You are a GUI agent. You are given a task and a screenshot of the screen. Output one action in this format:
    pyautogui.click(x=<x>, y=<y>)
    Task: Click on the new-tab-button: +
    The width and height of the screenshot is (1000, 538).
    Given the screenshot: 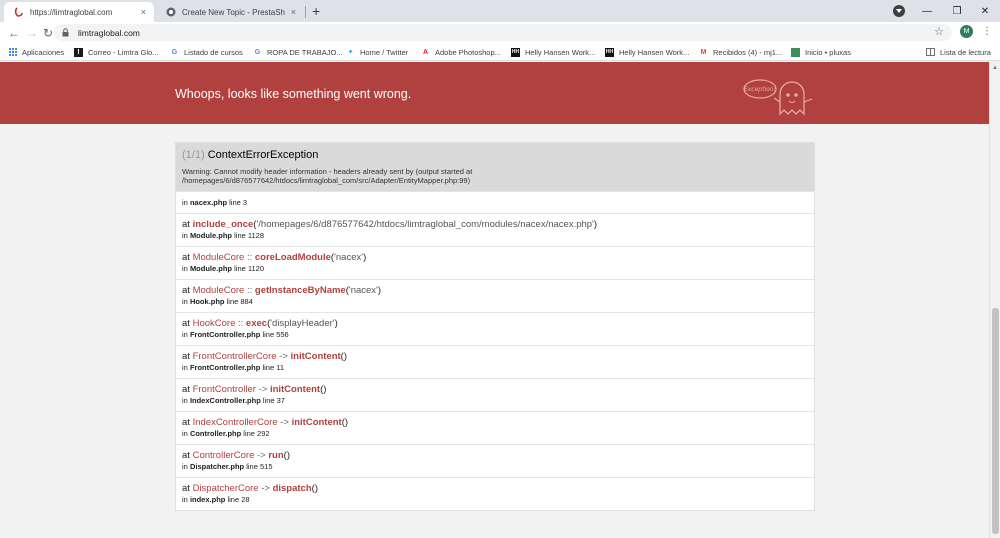 What is the action you would take?
    pyautogui.click(x=316, y=11)
    